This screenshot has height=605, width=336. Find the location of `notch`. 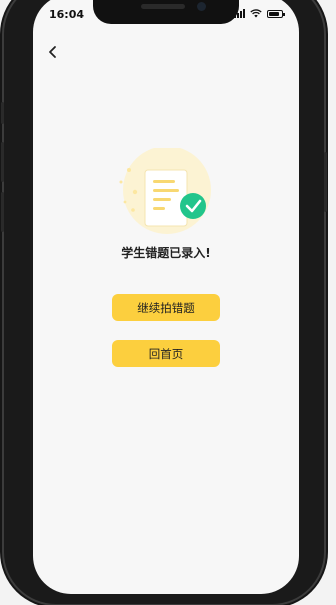

notch is located at coordinates (166, 12).